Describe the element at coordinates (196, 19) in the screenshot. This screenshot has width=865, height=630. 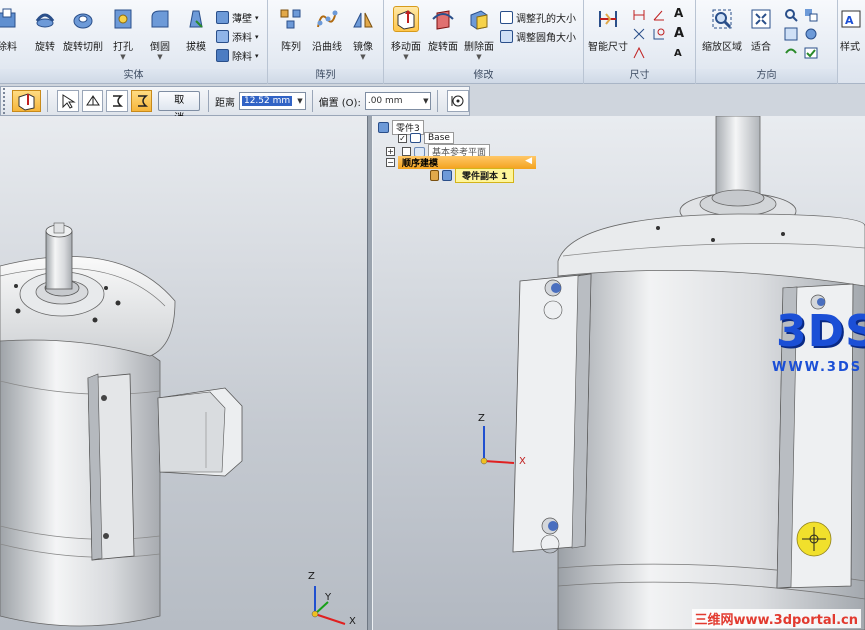
I see `draft-icon` at that location.